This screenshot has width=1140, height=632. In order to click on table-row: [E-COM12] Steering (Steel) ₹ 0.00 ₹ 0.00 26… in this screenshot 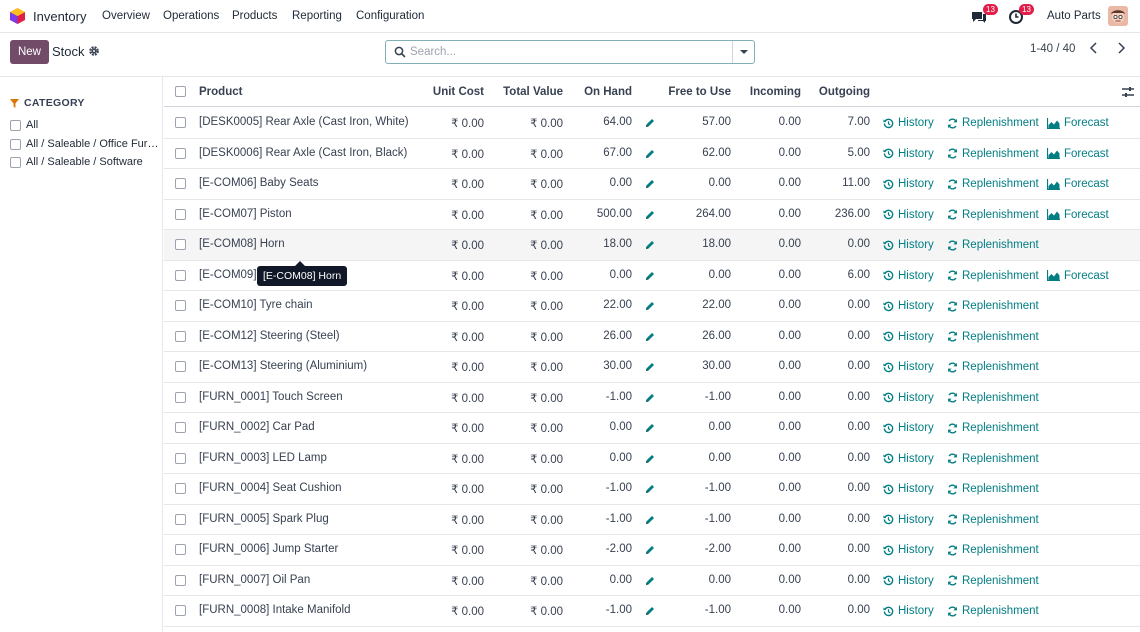, I will do `click(652, 337)`.